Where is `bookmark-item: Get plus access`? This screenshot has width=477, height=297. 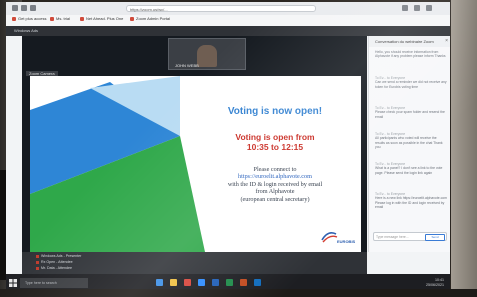
bookmark-item: Get plus access is located at coordinates (29, 18).